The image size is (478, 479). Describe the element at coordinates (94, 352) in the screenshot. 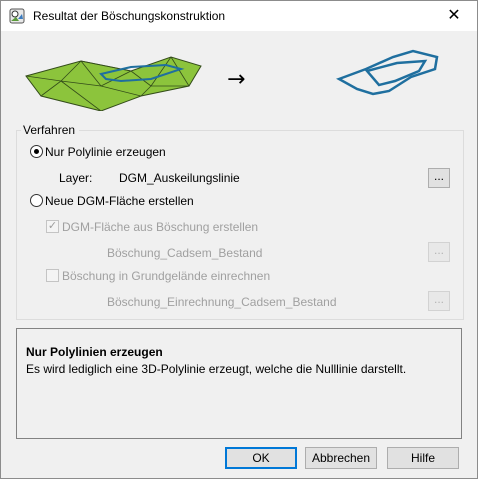

I see `info-title: Nur Polylinien erzeugen` at that location.